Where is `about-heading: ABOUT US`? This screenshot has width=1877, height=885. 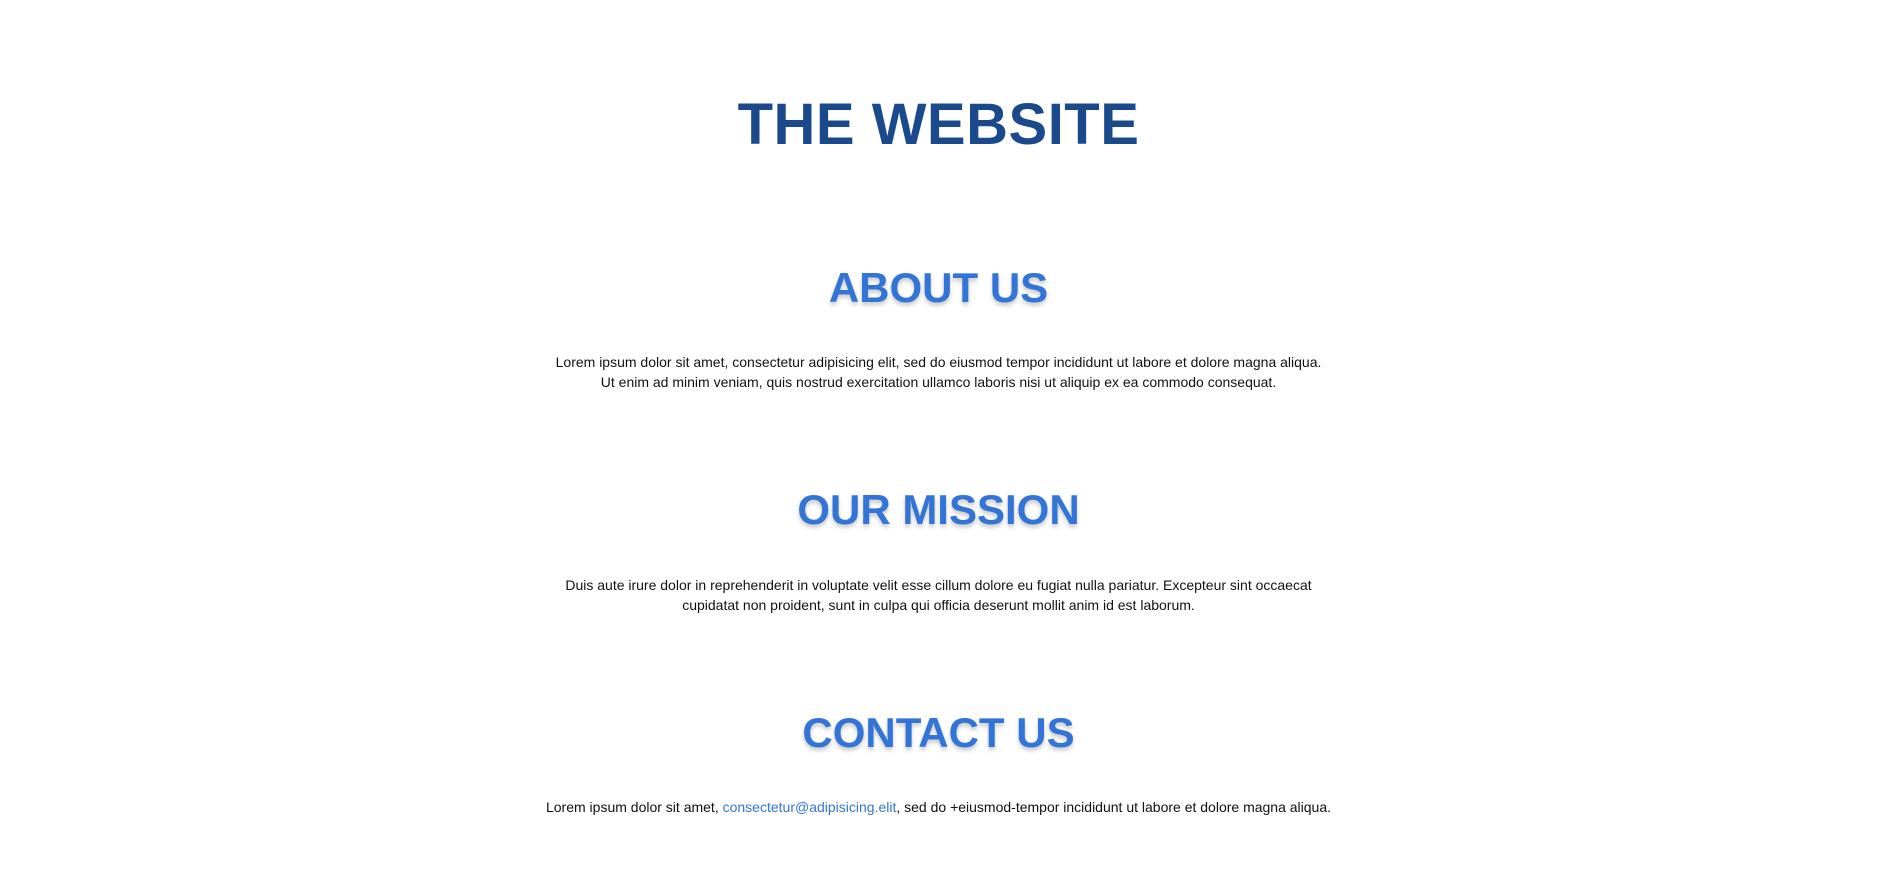 about-heading: ABOUT US is located at coordinates (938, 287).